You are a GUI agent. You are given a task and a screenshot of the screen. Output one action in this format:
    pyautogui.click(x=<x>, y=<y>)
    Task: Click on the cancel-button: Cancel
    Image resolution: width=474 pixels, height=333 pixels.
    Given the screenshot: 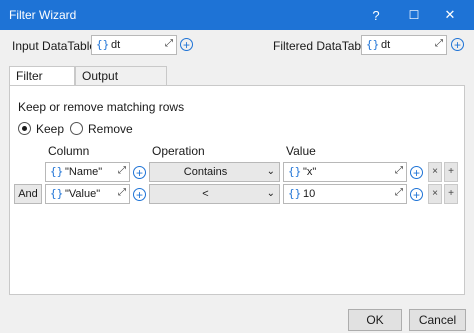 What is the action you would take?
    pyautogui.click(x=437, y=320)
    